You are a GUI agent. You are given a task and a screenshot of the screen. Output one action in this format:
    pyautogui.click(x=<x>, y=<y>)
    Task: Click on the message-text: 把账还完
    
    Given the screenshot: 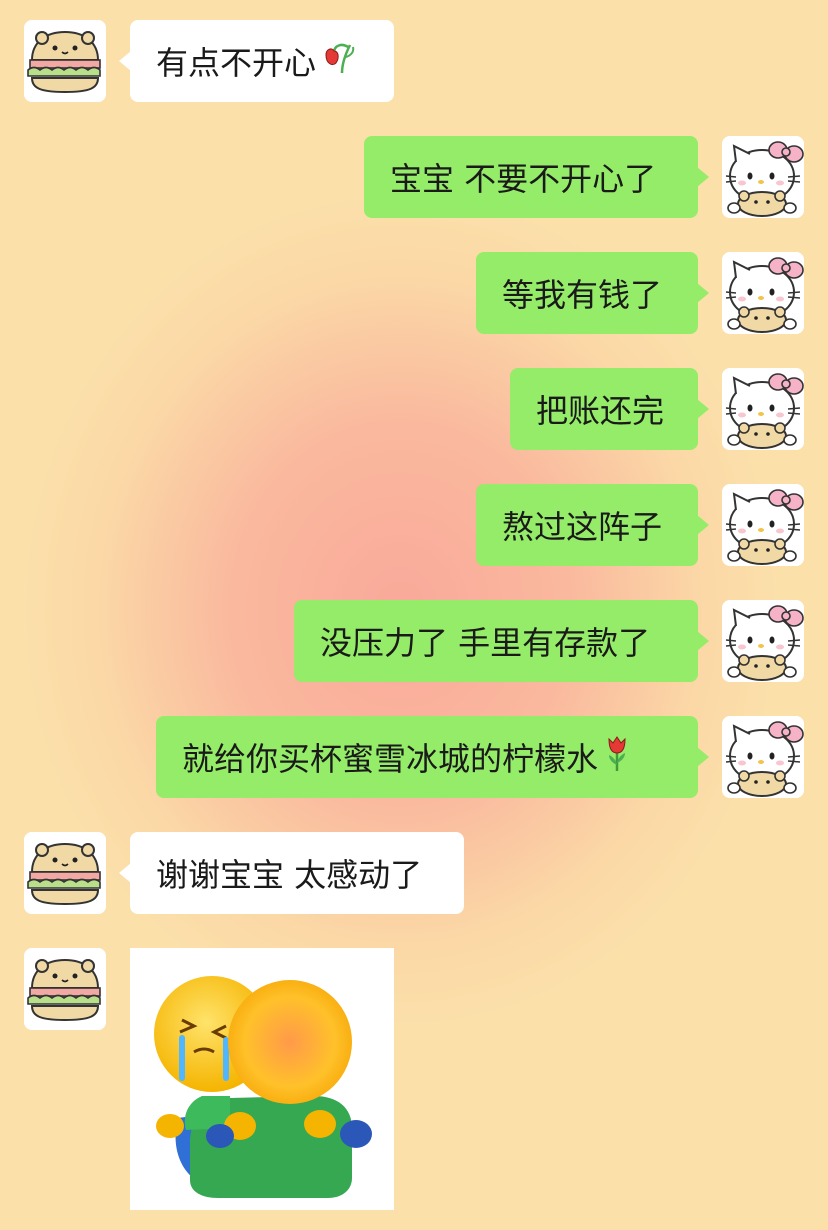 What is the action you would take?
    pyautogui.click(x=600, y=411)
    